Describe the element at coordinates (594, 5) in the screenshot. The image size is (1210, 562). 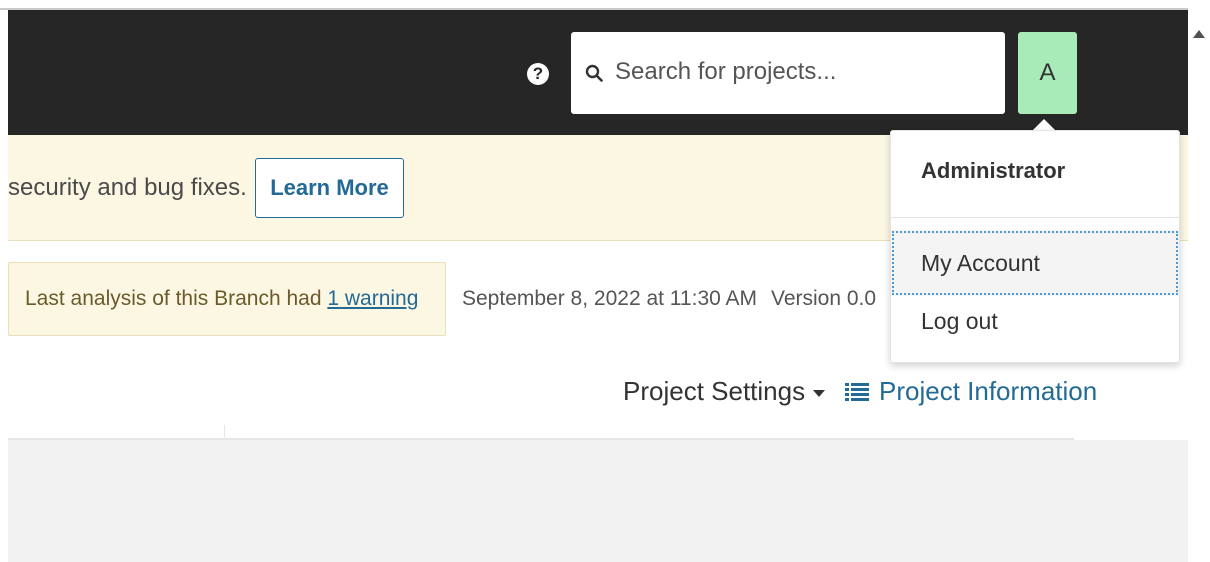
I see `top-strip` at that location.